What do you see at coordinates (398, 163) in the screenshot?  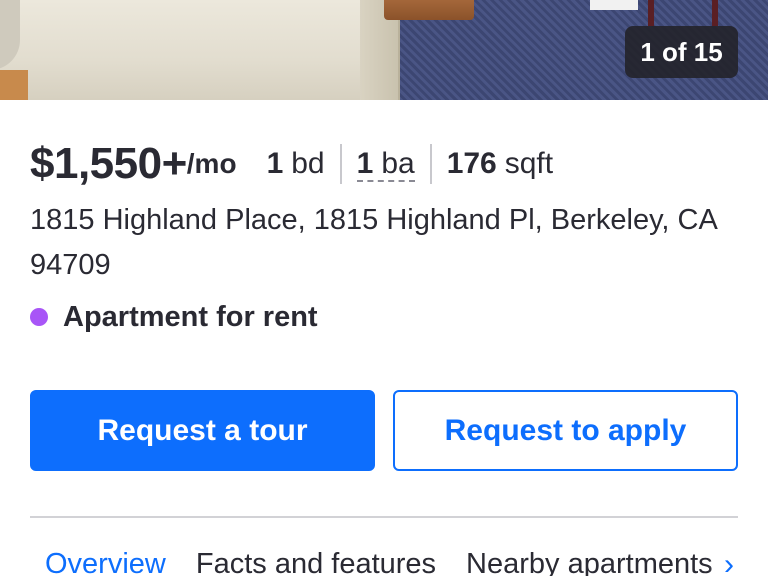 I see `baths-unit: ba` at bounding box center [398, 163].